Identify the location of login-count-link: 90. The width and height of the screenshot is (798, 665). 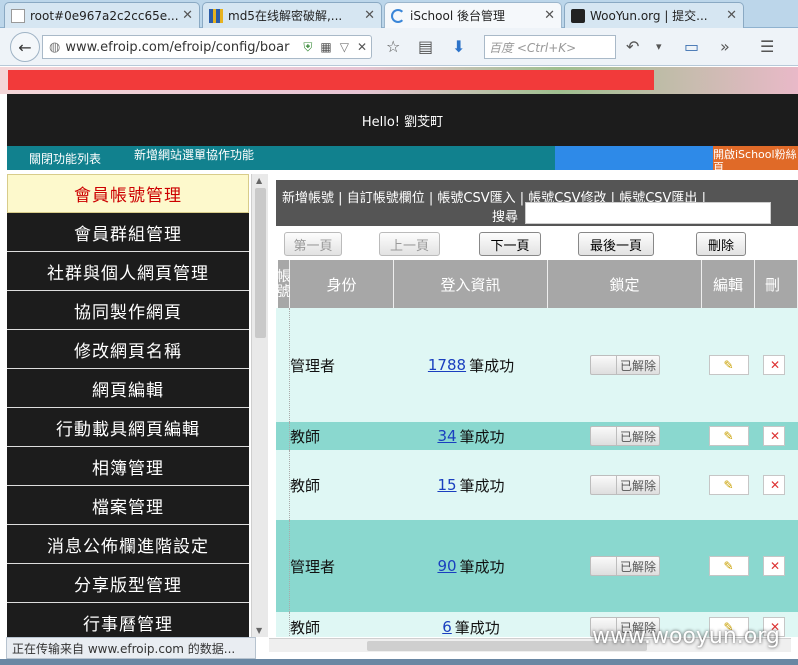
(446, 566).